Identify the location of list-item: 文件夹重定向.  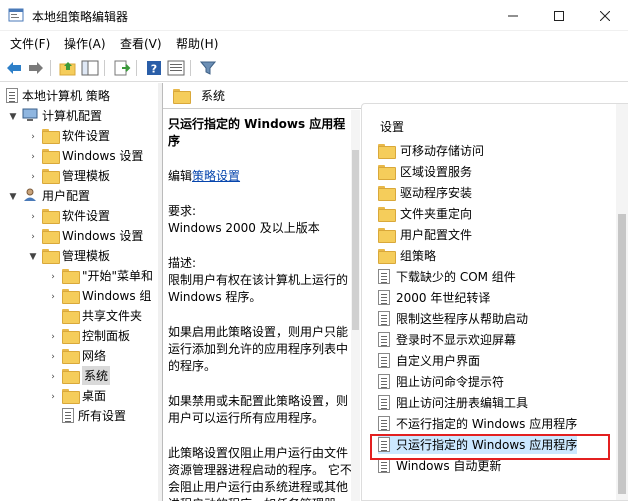
(425, 213).